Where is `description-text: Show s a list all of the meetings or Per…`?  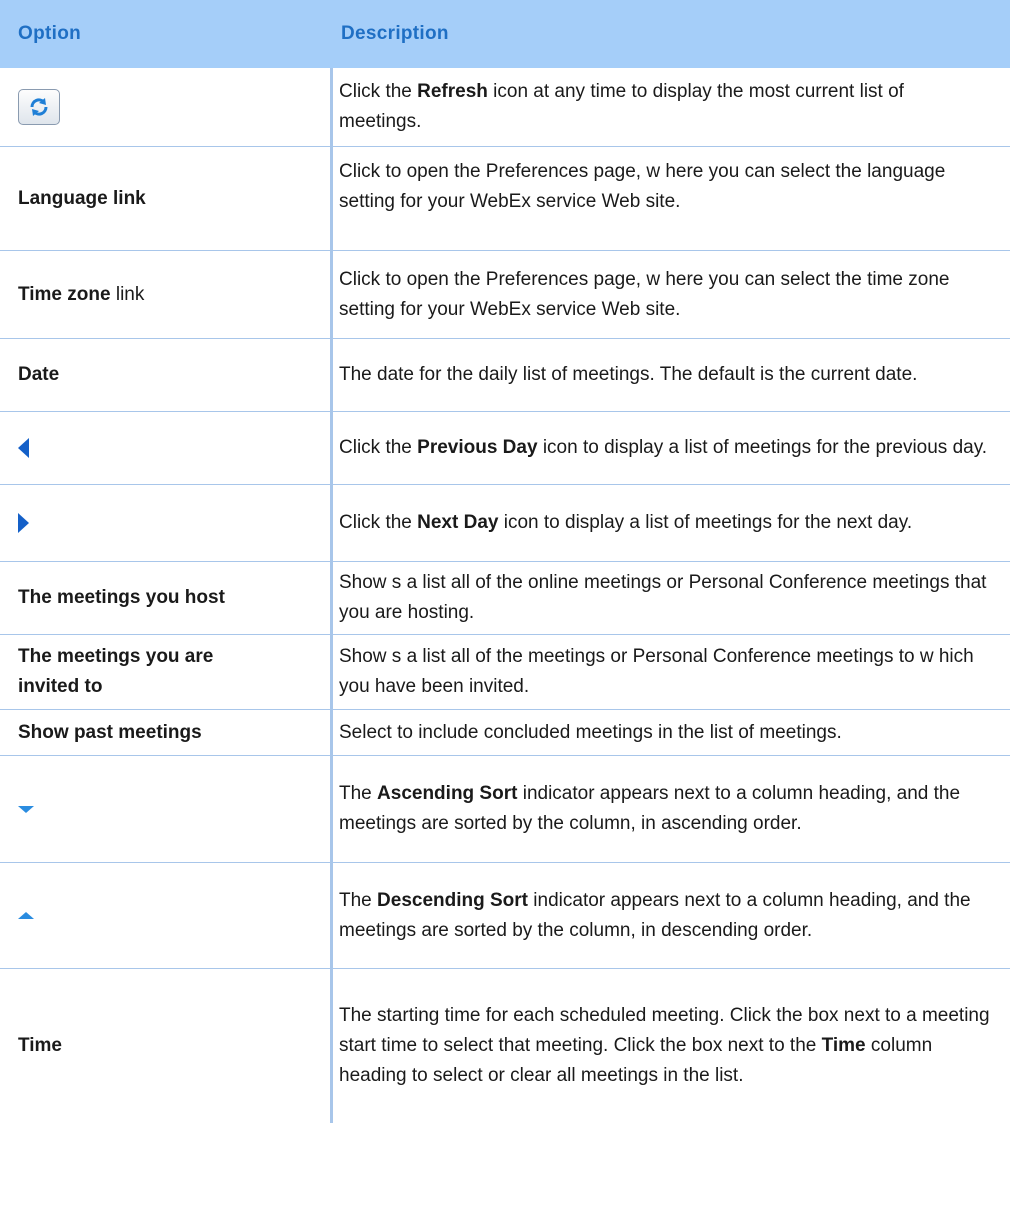
description-text: Show s a list all of the meetings or Per… is located at coordinates (656, 671).